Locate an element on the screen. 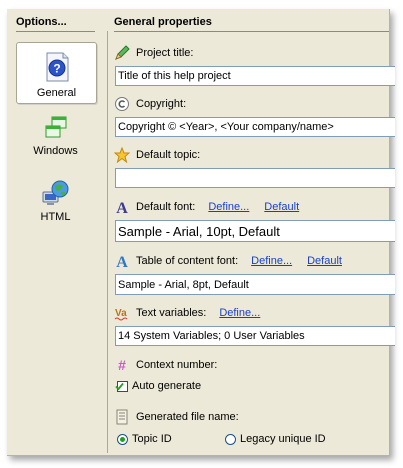 The width and height of the screenshot is (403, 468). auto-generate-checkbox: Auto generate is located at coordinates (158, 386).